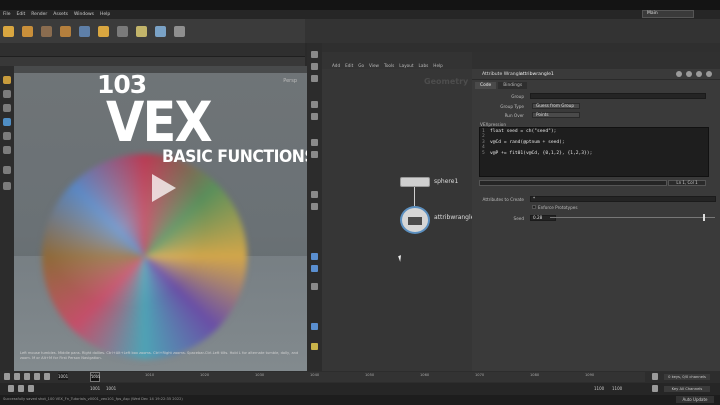  I want to click on menu-render: Render, so click(39, 14).